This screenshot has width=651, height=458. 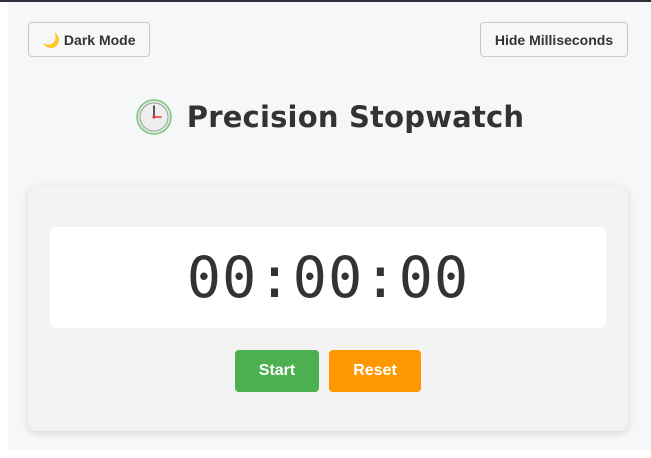 What do you see at coordinates (51, 39) in the screenshot?
I see `moon-icon: 🌙` at bounding box center [51, 39].